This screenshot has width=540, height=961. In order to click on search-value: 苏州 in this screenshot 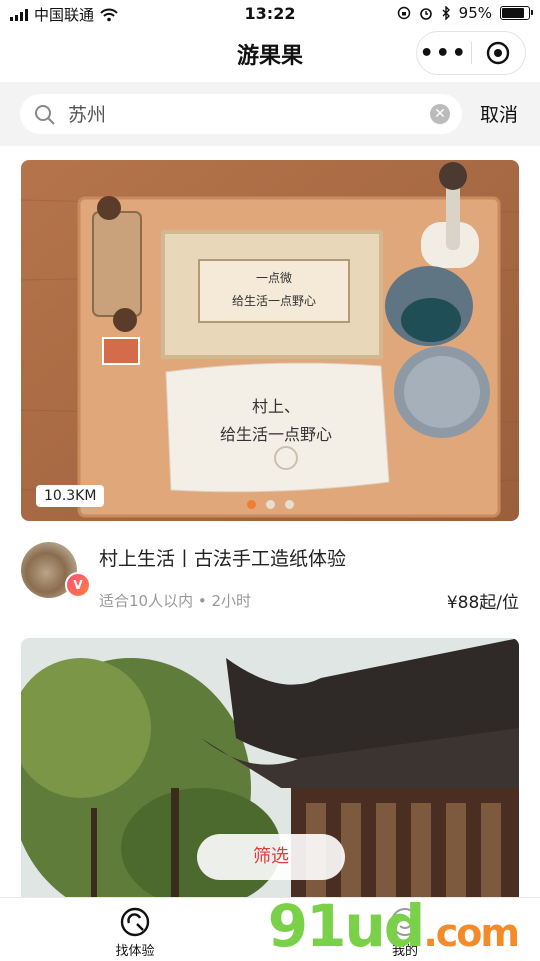, I will do `click(87, 115)`.